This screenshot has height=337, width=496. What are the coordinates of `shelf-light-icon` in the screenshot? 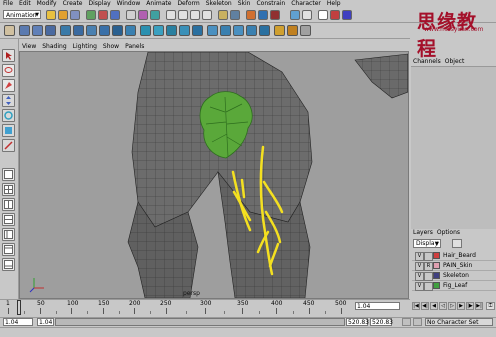 It's located at (279, 30).